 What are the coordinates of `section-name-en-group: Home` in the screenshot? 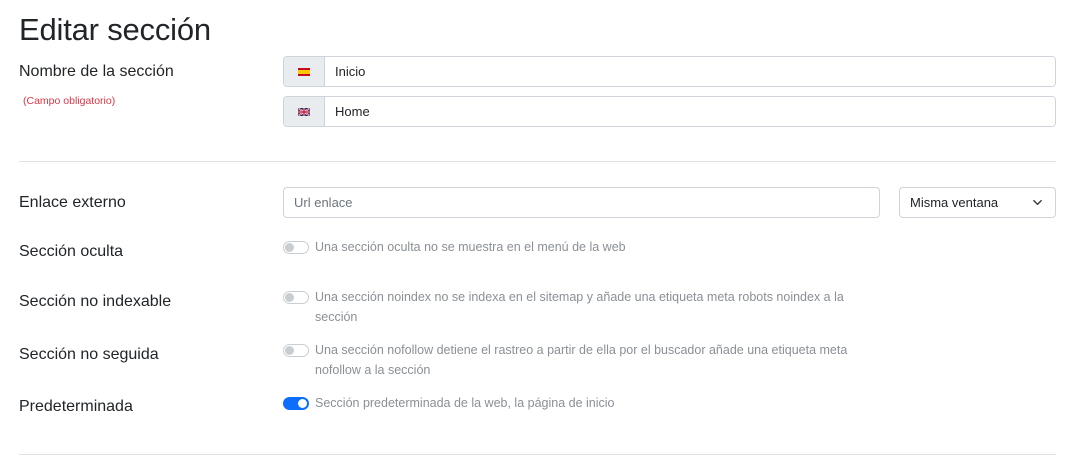 It's located at (669, 111).